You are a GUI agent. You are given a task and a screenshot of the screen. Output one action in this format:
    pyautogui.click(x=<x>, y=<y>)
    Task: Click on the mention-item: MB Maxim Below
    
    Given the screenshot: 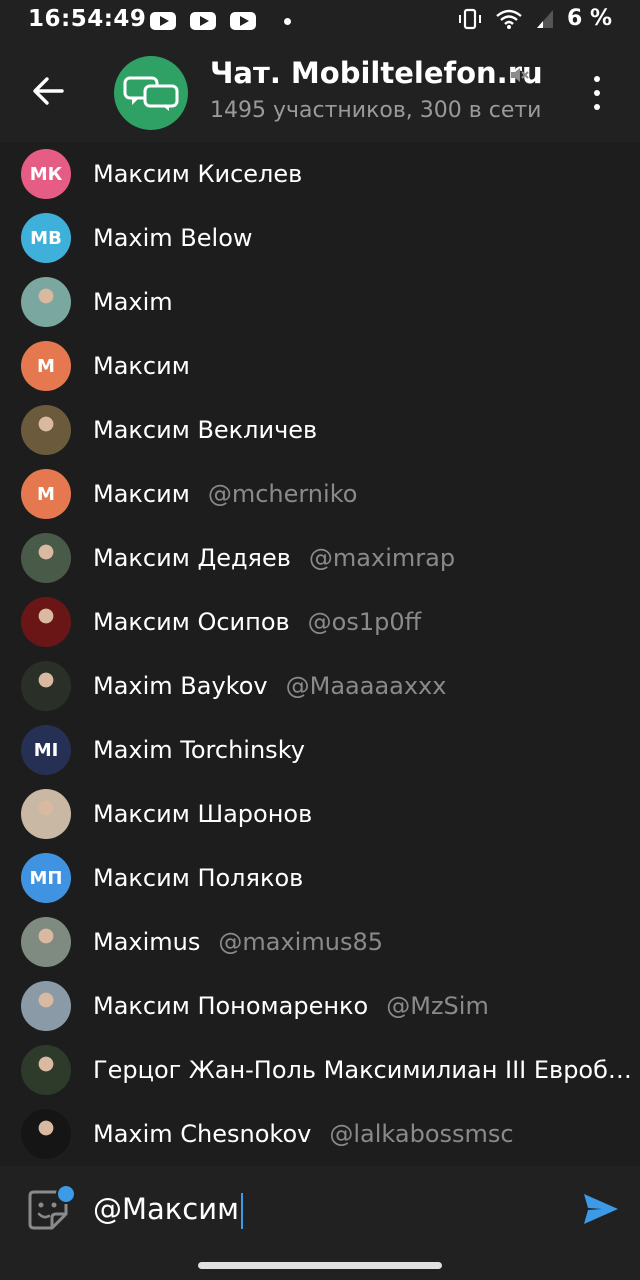 What is the action you would take?
    pyautogui.click(x=320, y=238)
    